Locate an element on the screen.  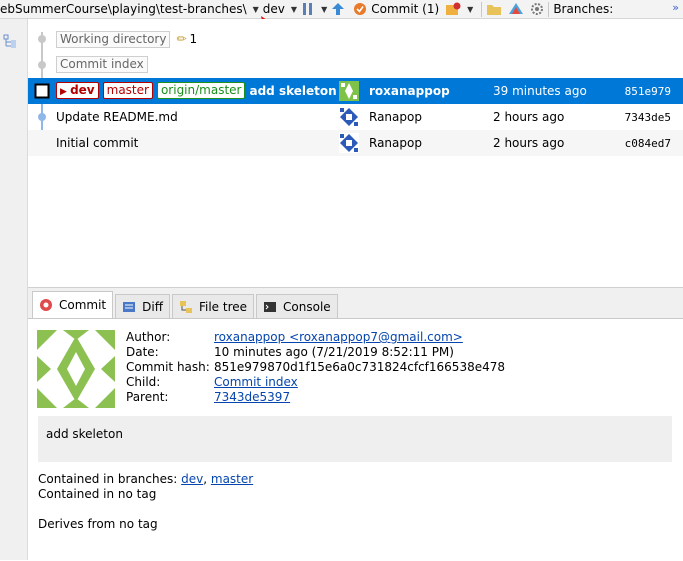
branch-link-dev: dev is located at coordinates (192, 479).